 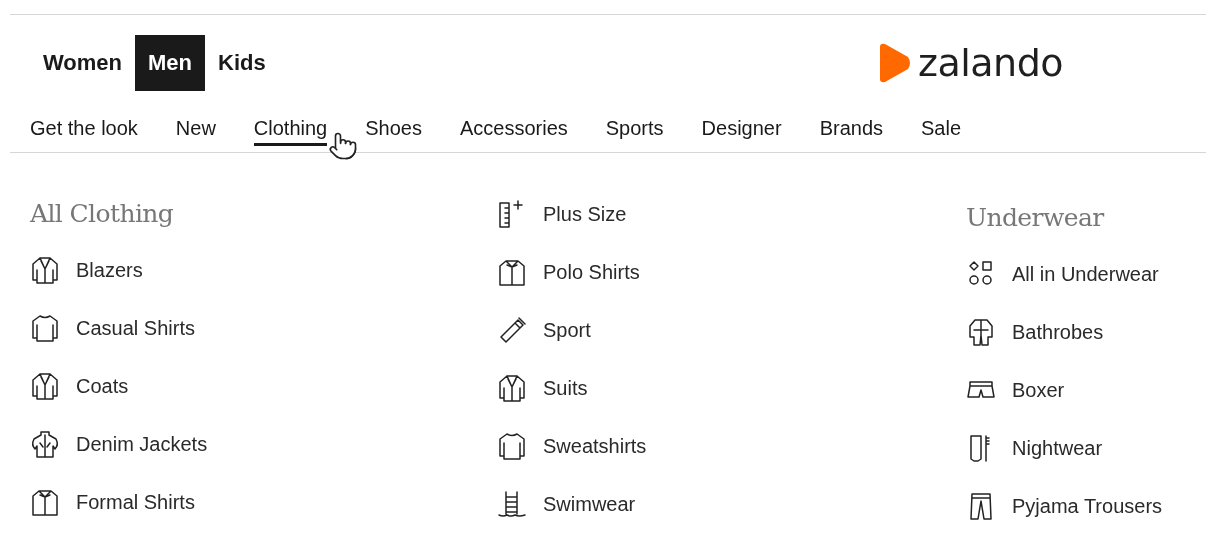 What do you see at coordinates (512, 330) in the screenshot?
I see `bottle-icon` at bounding box center [512, 330].